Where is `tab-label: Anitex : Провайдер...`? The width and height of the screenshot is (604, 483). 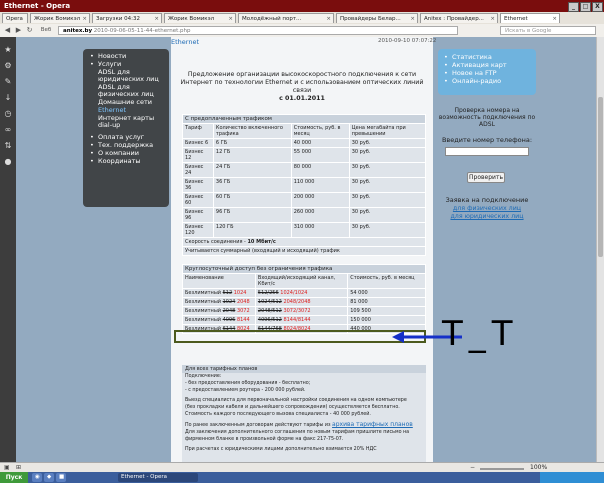
tab-label: Anitex : Провайдер... is located at coordinates (454, 19).